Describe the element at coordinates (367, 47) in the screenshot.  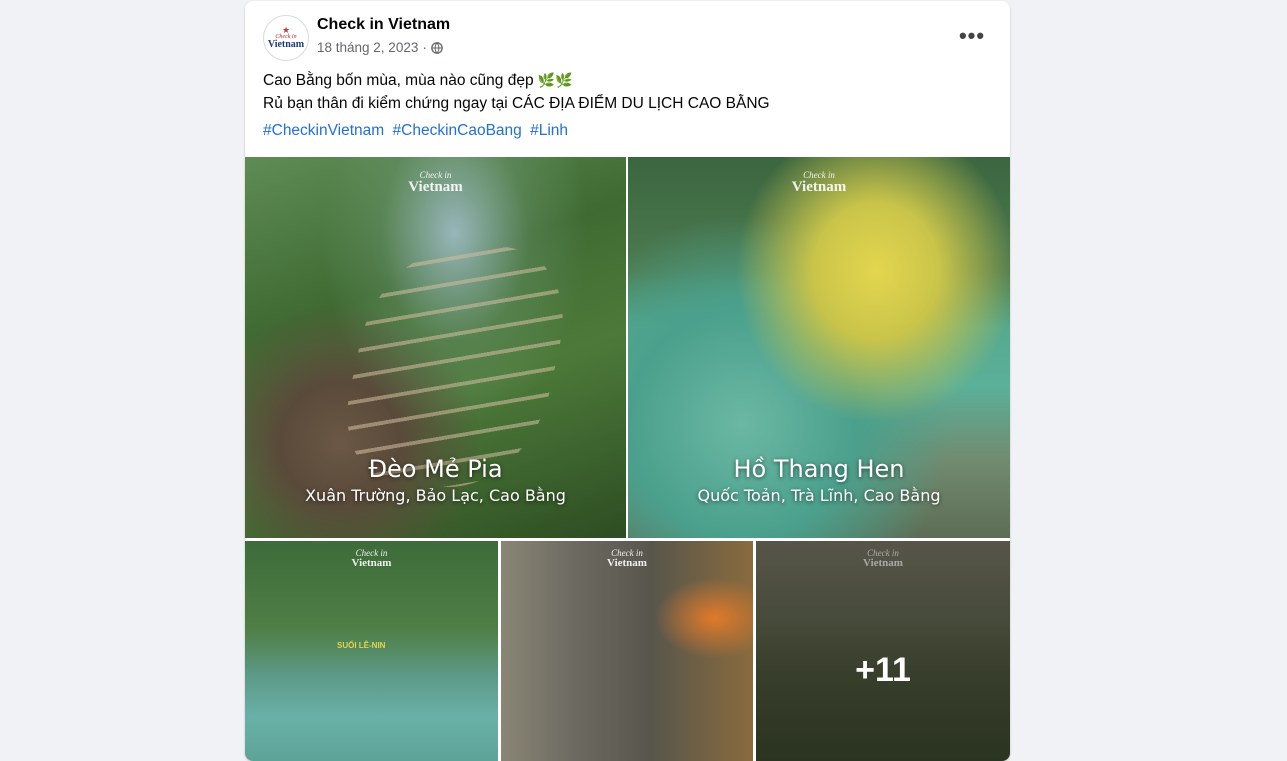
I see `post-date: 18 tháng 2, 2023` at that location.